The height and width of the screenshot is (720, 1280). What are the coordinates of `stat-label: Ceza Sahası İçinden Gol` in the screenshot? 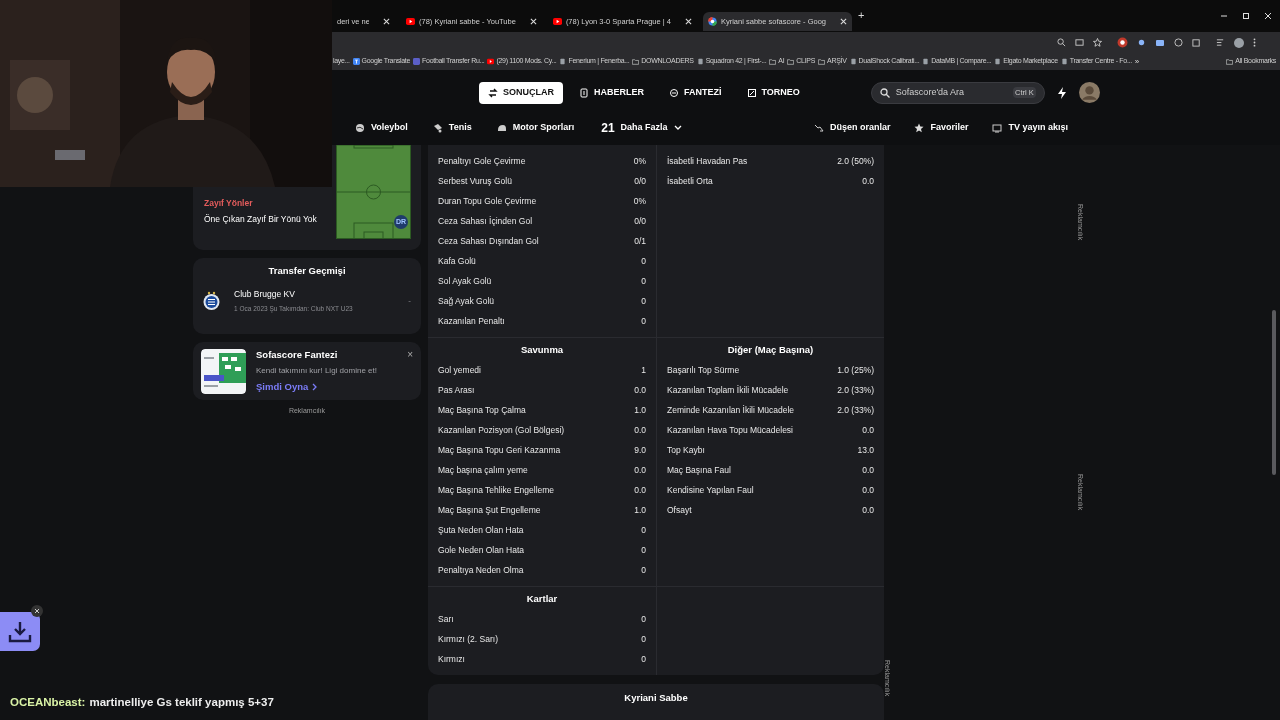 It's located at (485, 221).